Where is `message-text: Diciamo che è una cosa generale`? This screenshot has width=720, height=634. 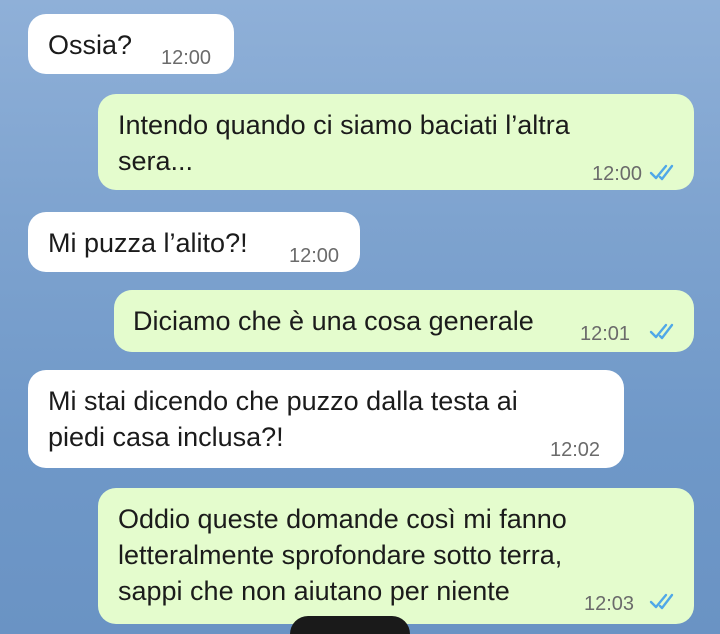 message-text: Diciamo che è una cosa generale is located at coordinates (333, 321).